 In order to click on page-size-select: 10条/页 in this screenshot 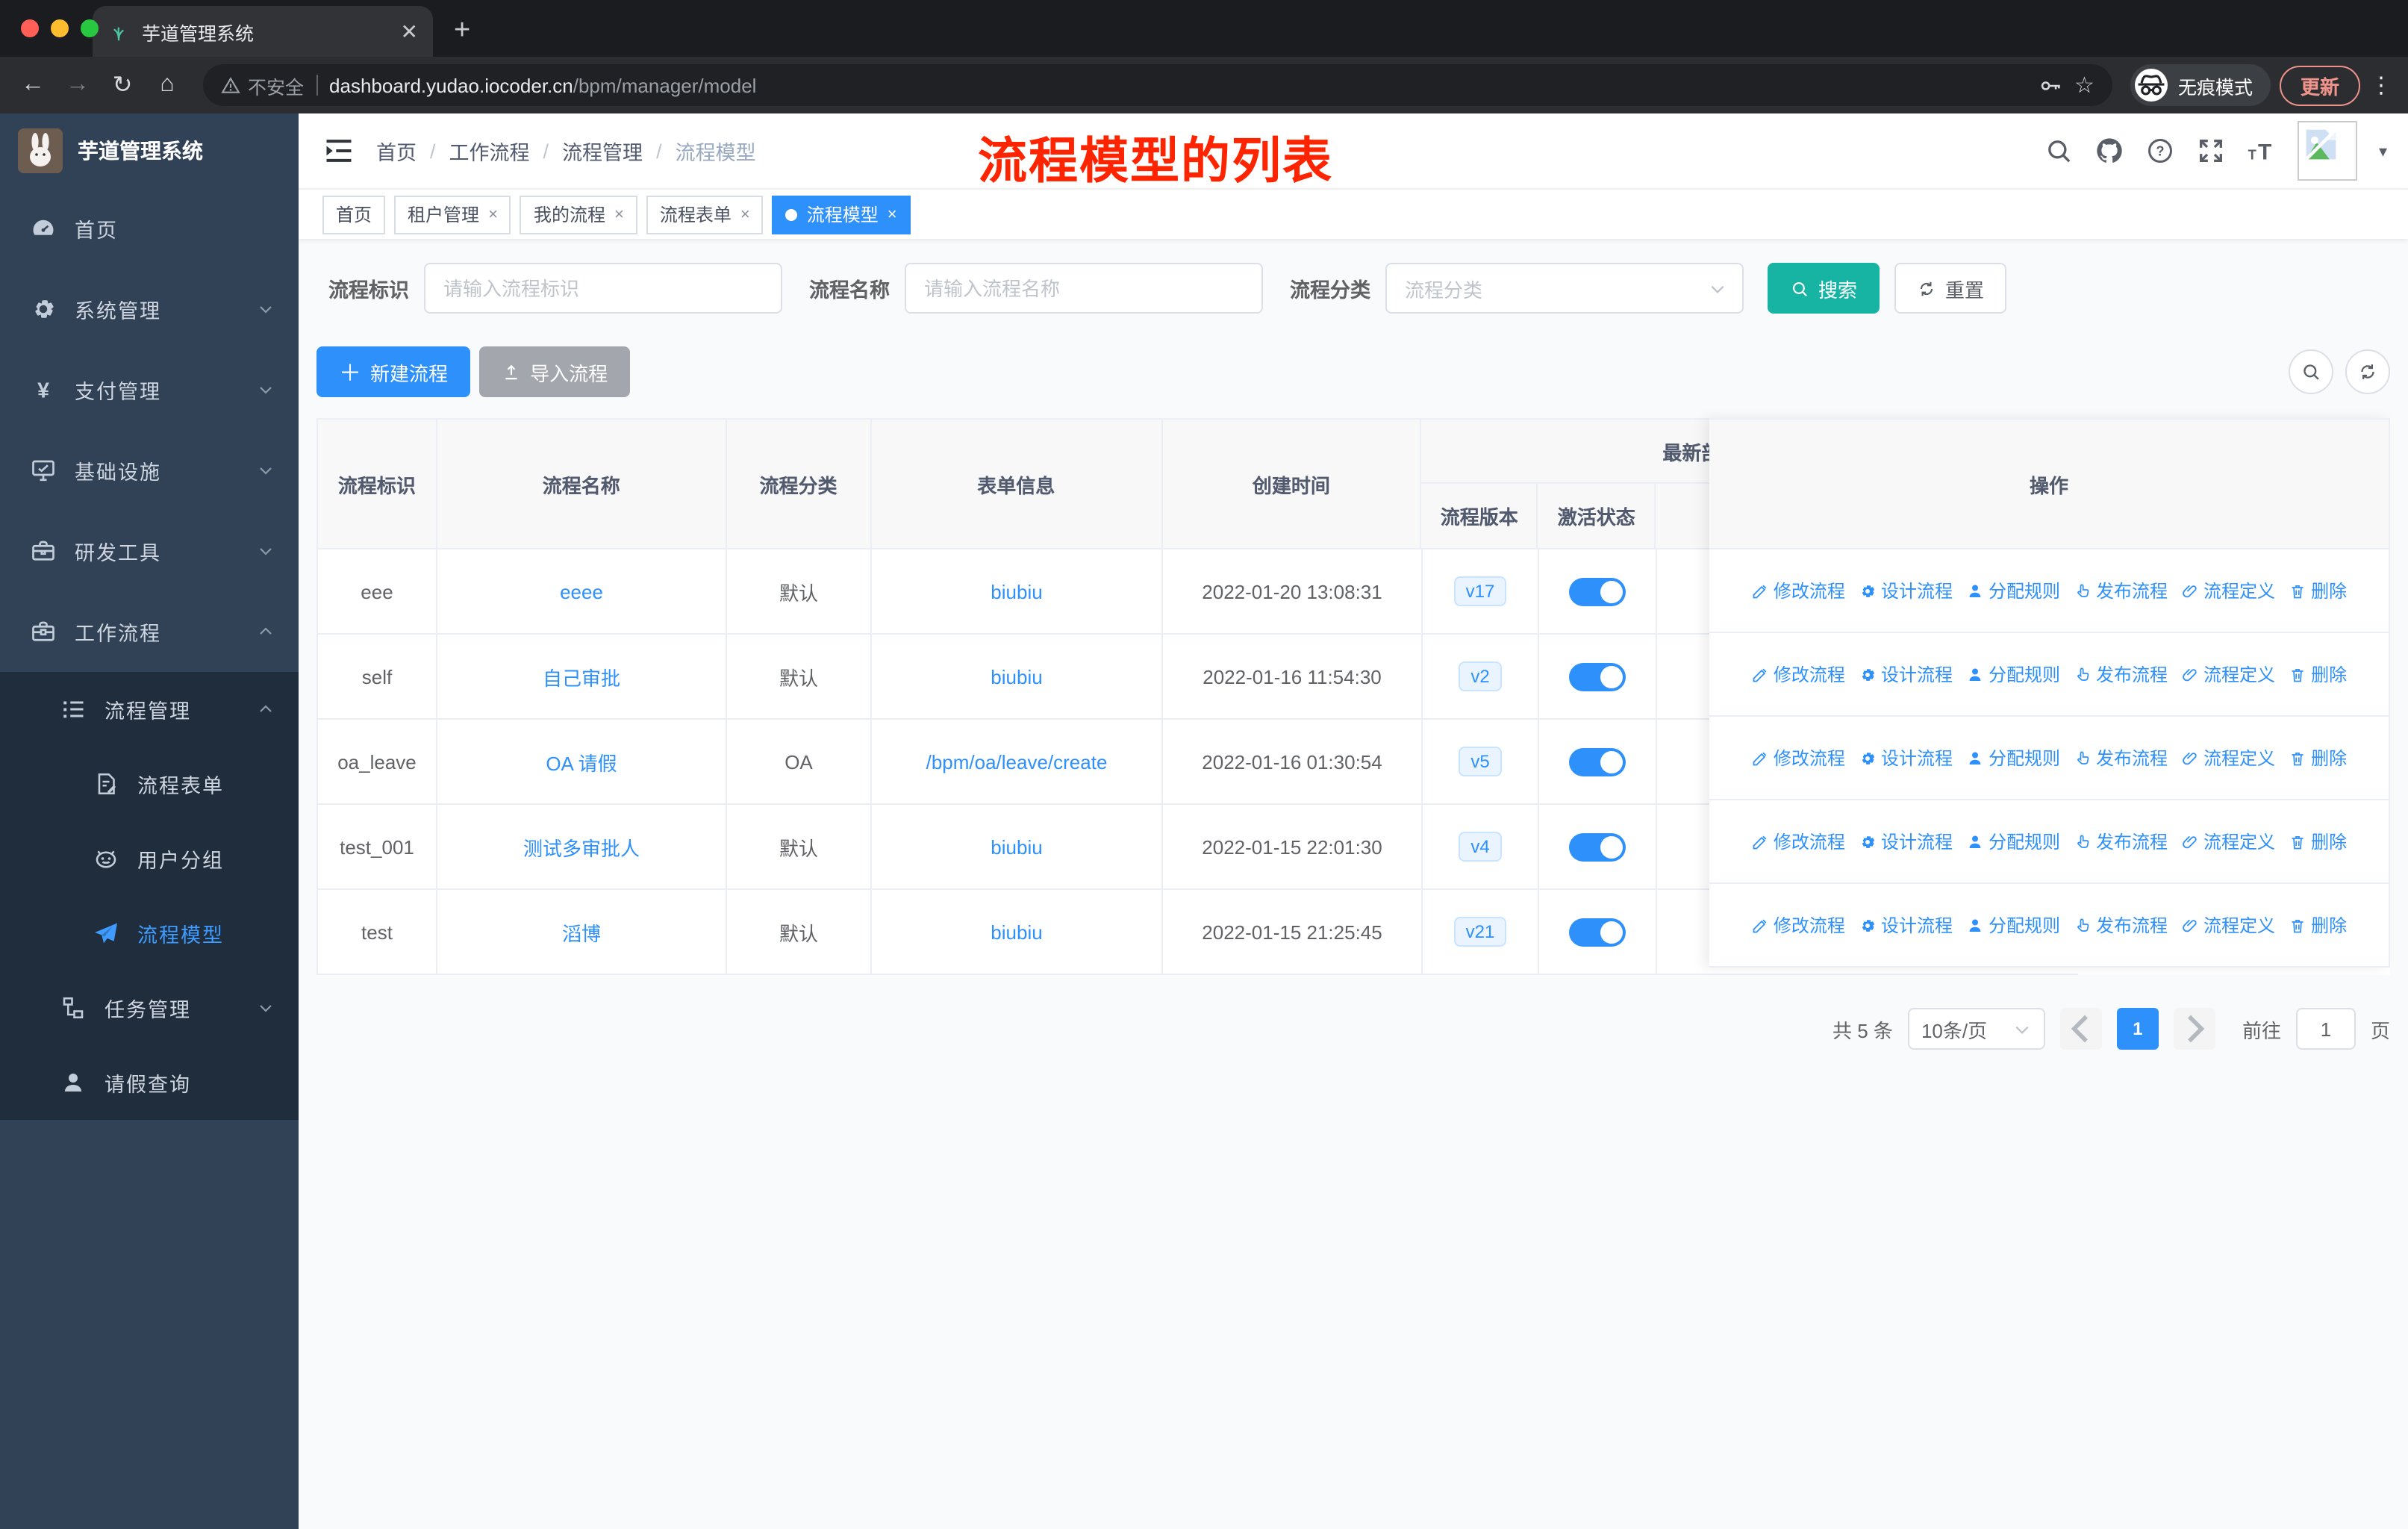, I will do `click(1976, 1029)`.